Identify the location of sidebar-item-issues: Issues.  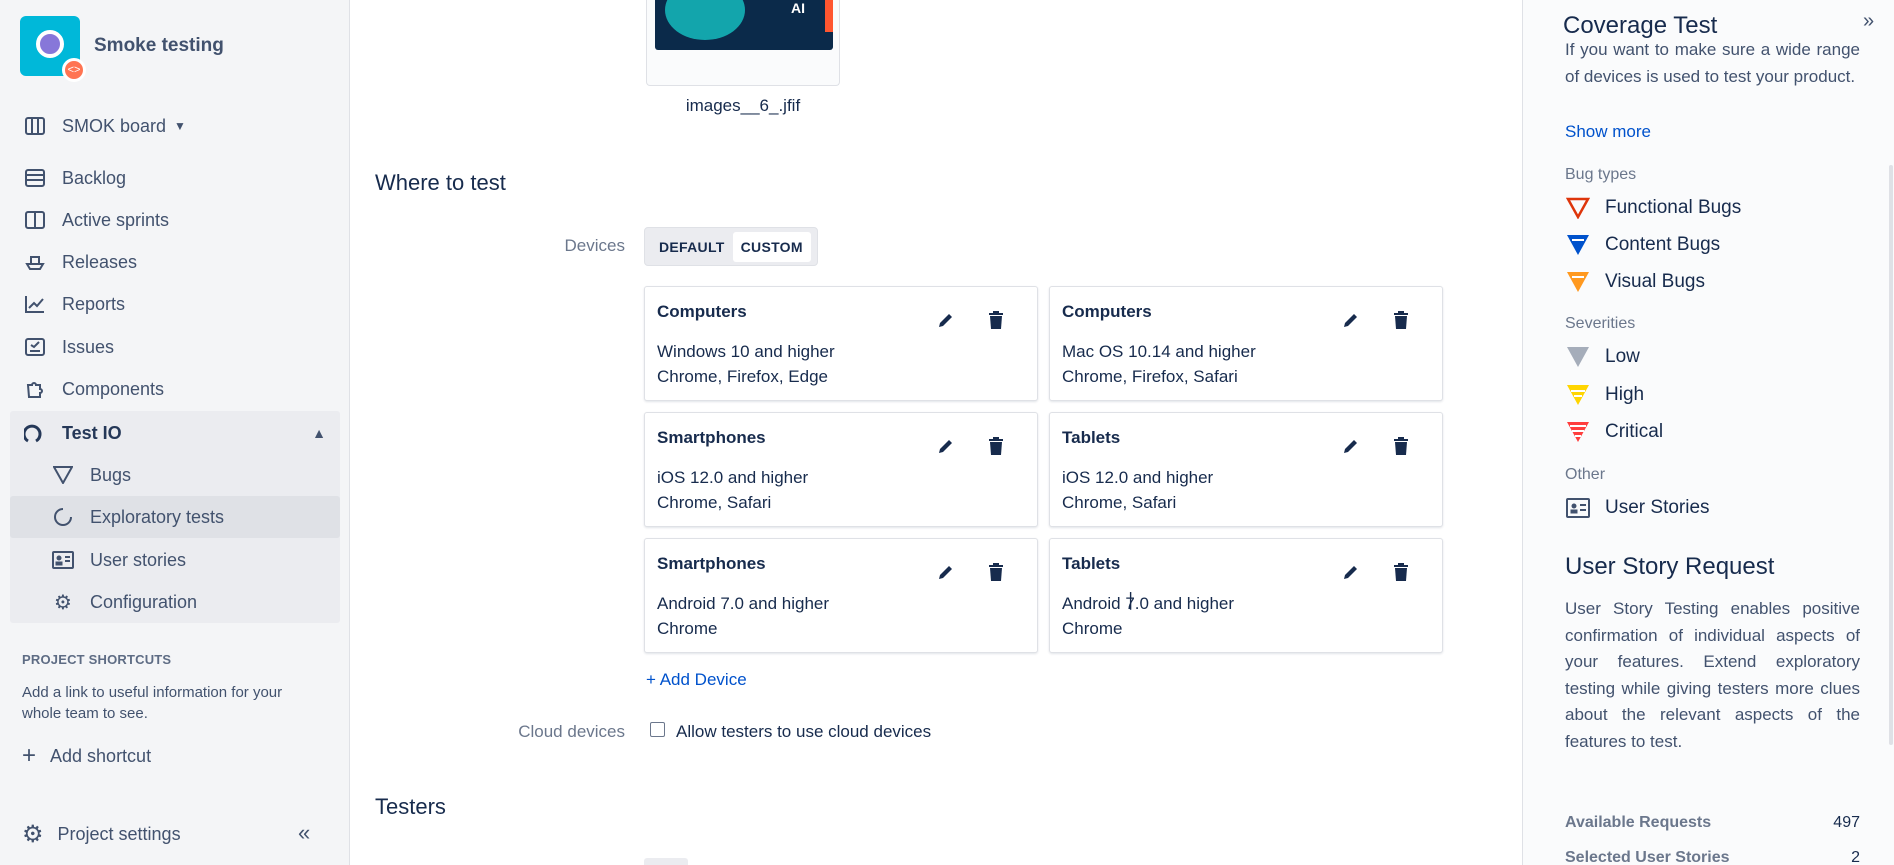
(175, 347).